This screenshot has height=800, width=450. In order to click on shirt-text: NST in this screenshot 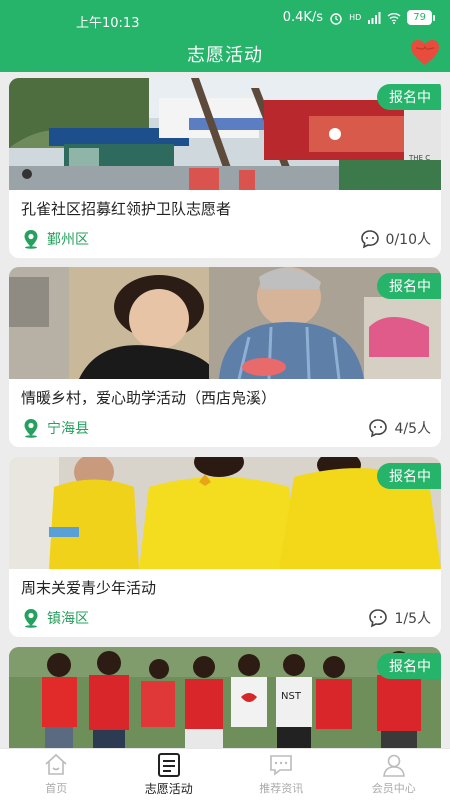, I will do `click(291, 696)`.